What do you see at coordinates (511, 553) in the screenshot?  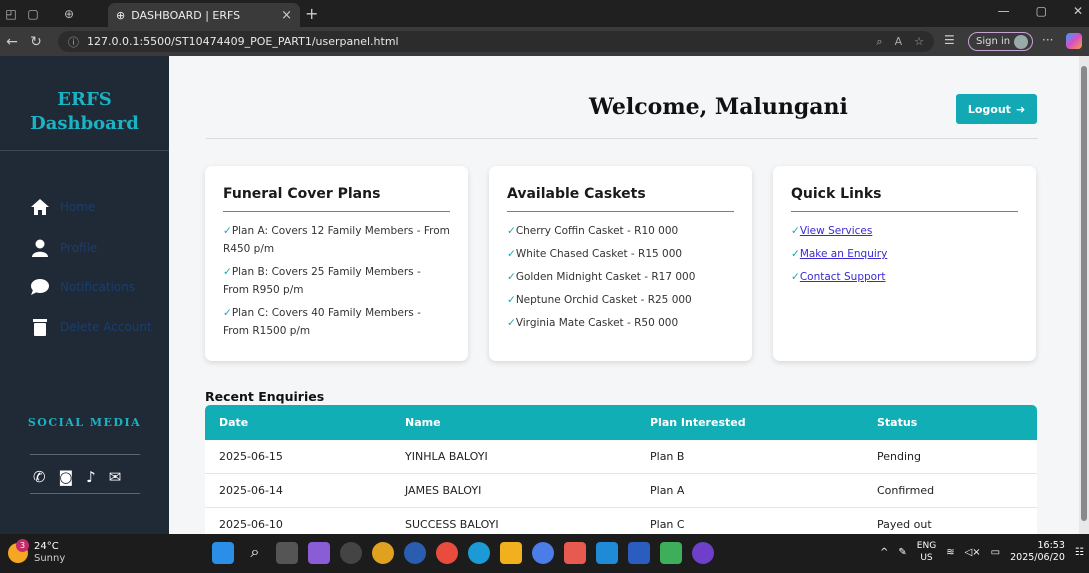 I see `file-explorer-icon` at bounding box center [511, 553].